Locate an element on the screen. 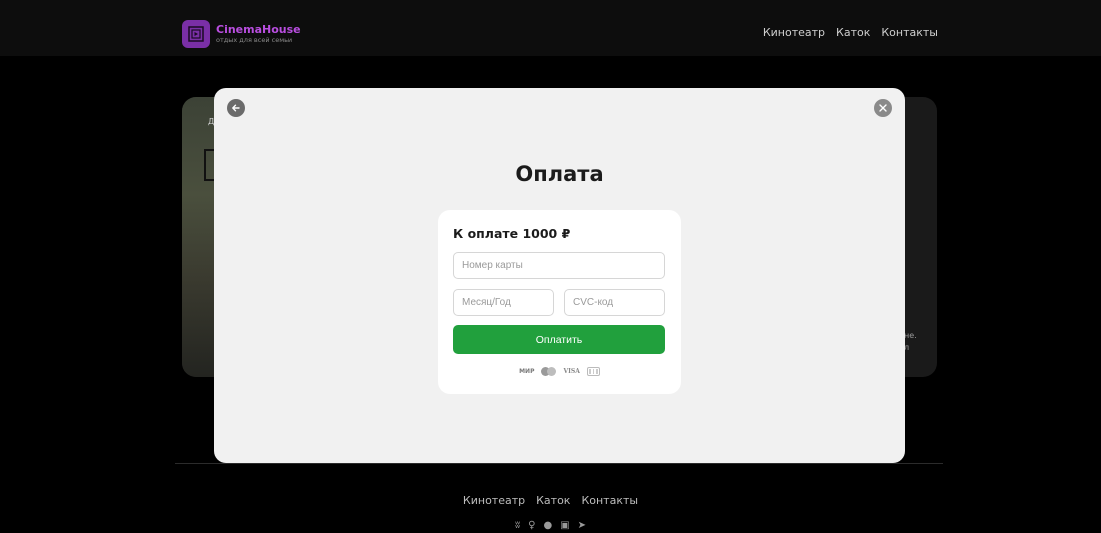 The width and height of the screenshot is (1101, 533). header-nav: Кинотеатр Каток Контакты is located at coordinates (850, 32).